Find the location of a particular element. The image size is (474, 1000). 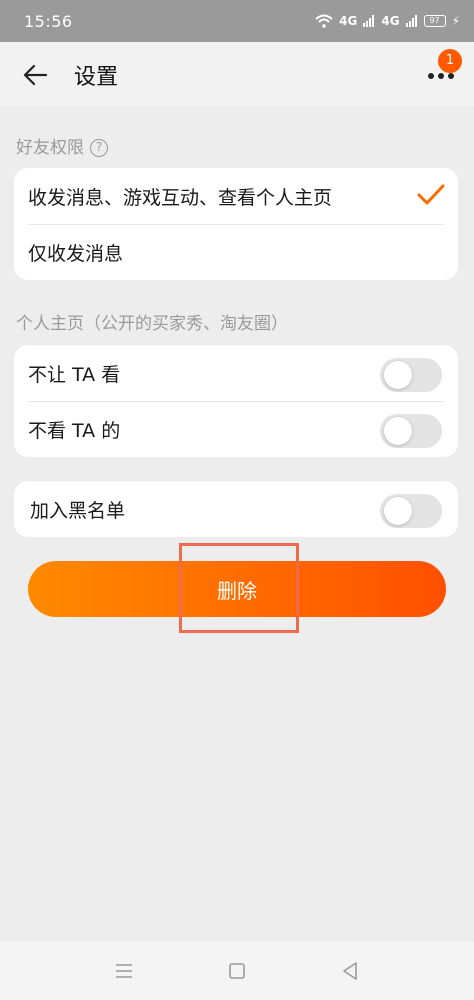

highlight-box is located at coordinates (239, 588).